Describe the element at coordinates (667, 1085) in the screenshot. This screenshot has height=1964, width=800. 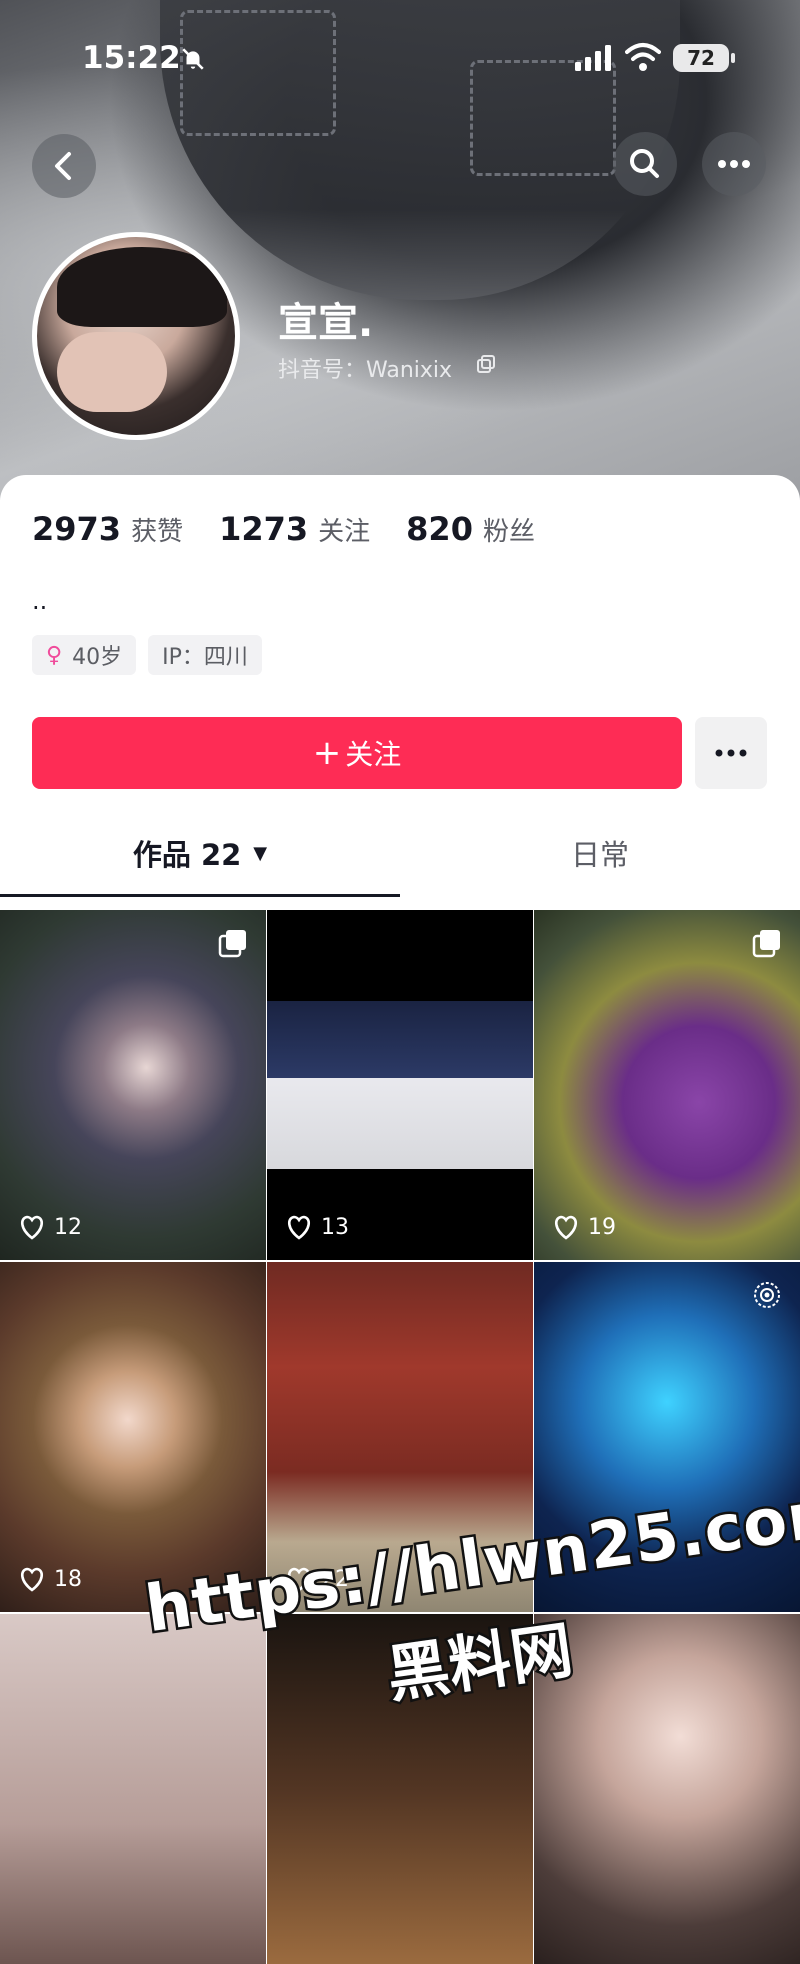
I see `post-thumbnail: 19` at that location.